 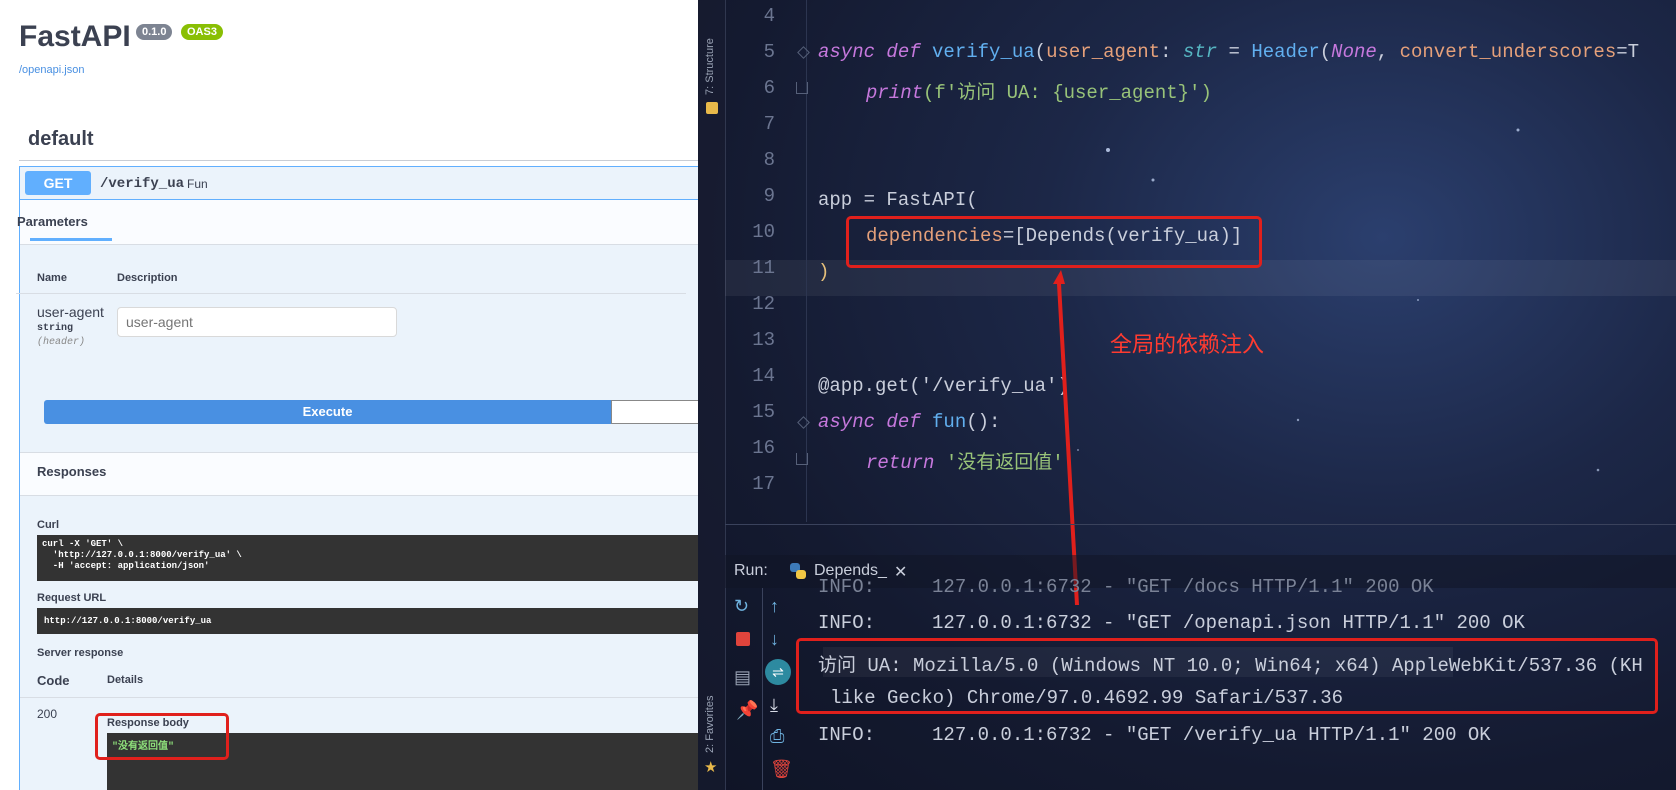 I want to click on operation-summary-text: Fun, so click(x=197, y=184).